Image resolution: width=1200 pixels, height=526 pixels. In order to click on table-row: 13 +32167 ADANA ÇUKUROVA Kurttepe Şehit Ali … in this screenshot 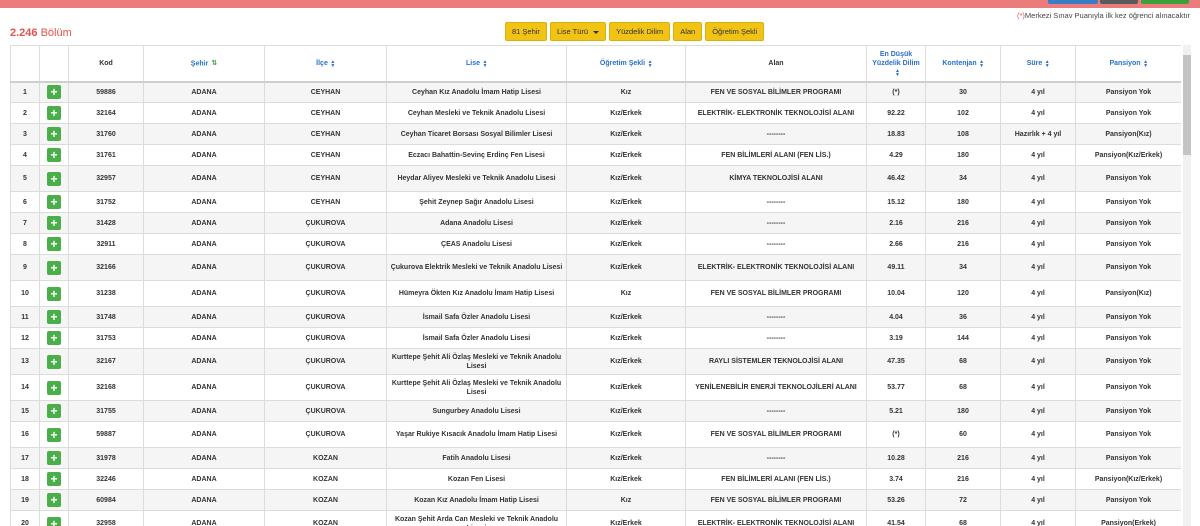, I will do `click(595, 361)`.